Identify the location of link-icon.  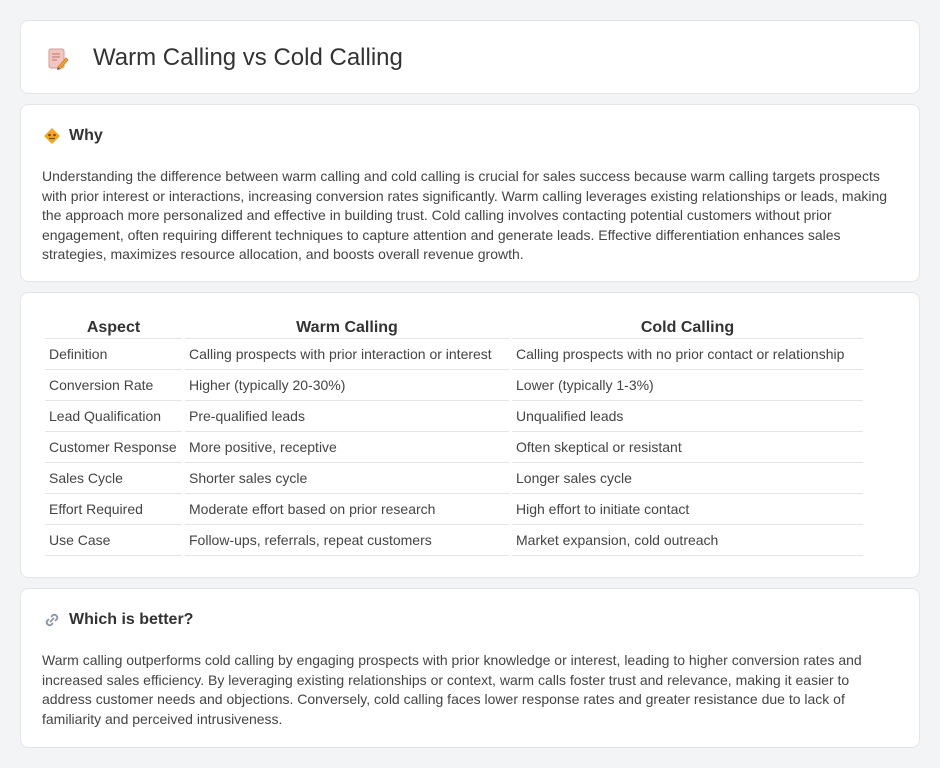
(52, 620).